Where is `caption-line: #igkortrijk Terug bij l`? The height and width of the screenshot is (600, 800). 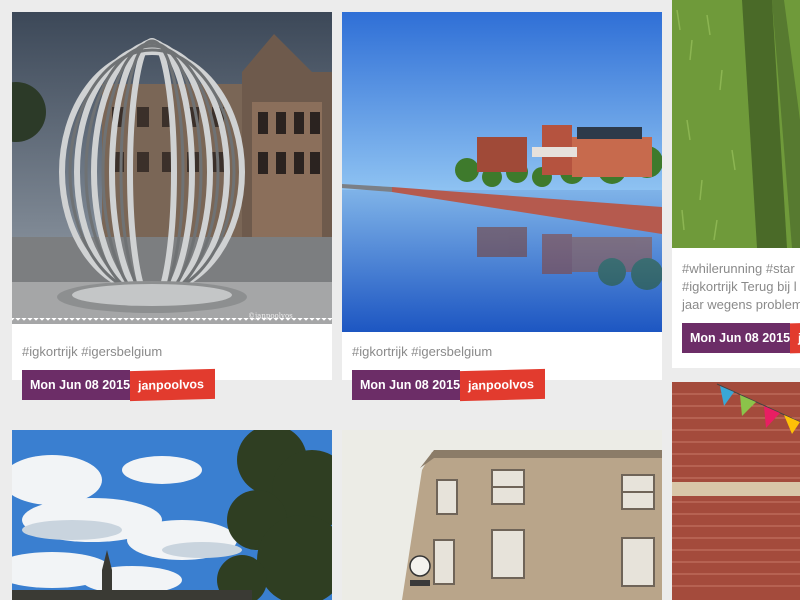
caption-line: #igkortrijk Terug bij l is located at coordinates (739, 286).